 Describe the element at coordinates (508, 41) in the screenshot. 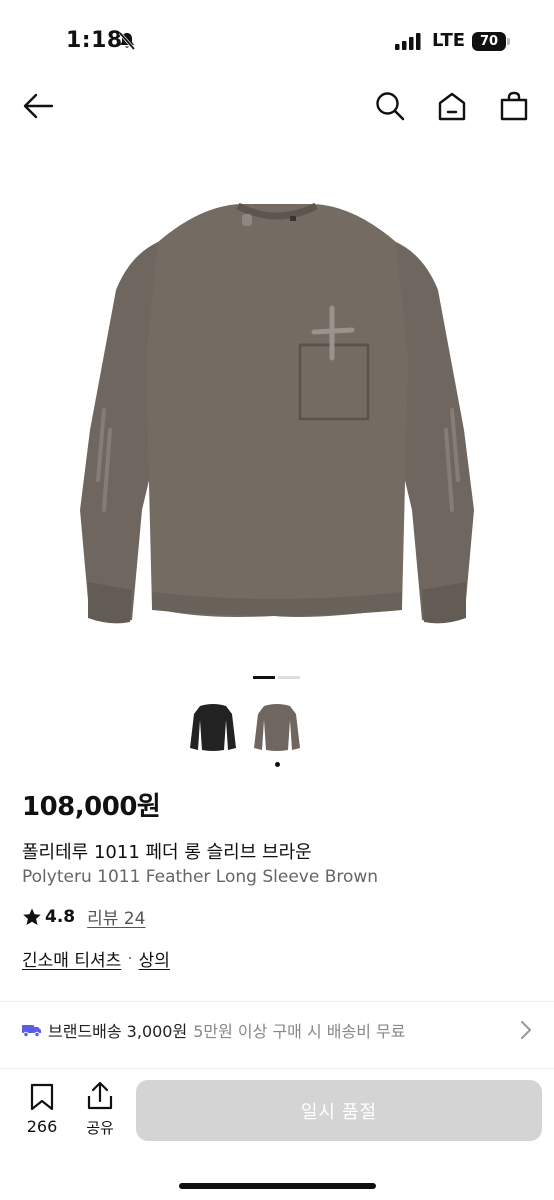

I see `battery-cap` at that location.